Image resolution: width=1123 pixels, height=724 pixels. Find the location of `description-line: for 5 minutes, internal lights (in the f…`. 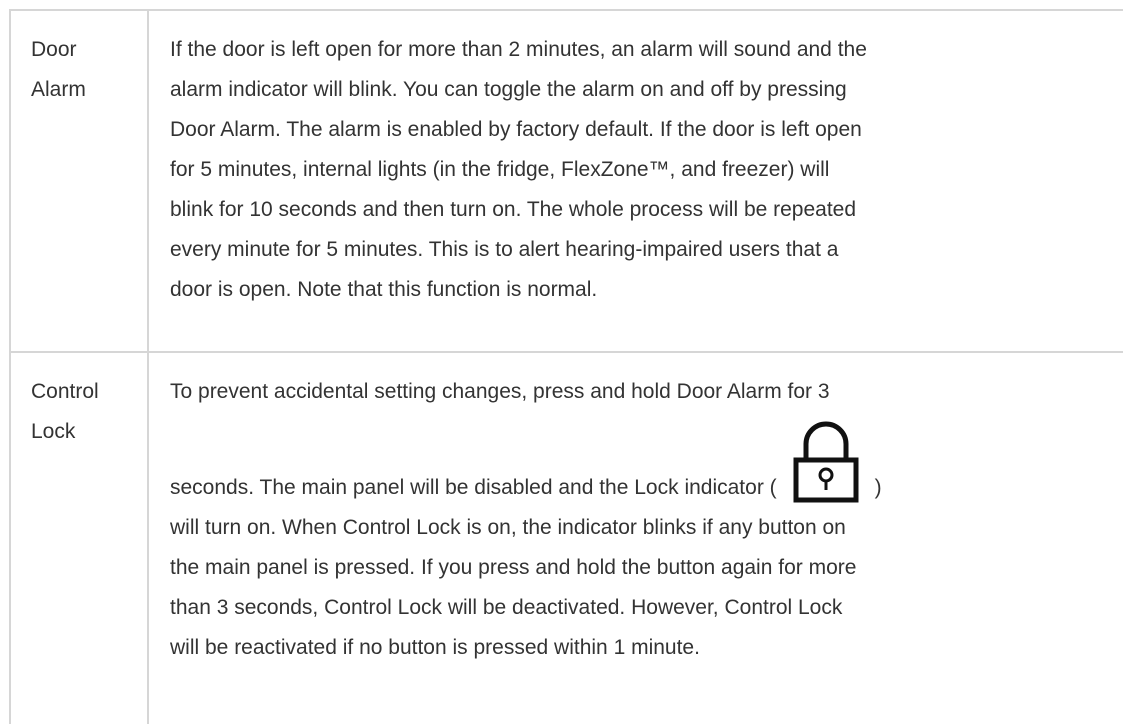

description-line: for 5 minutes, internal lights (in the f… is located at coordinates (500, 169).